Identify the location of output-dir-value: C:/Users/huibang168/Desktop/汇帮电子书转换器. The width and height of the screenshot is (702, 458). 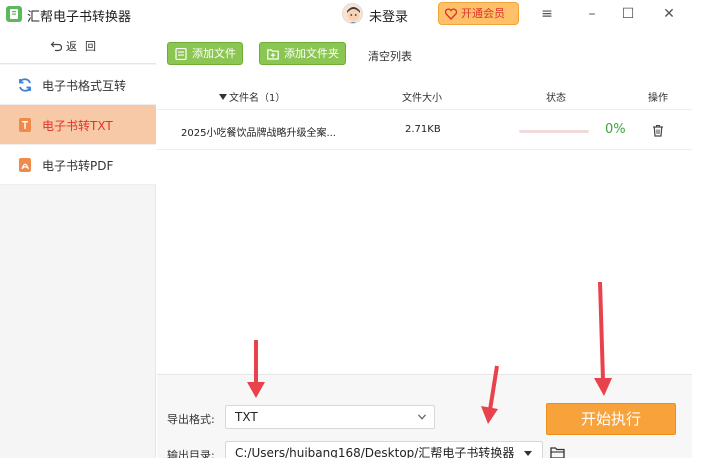
(375, 452).